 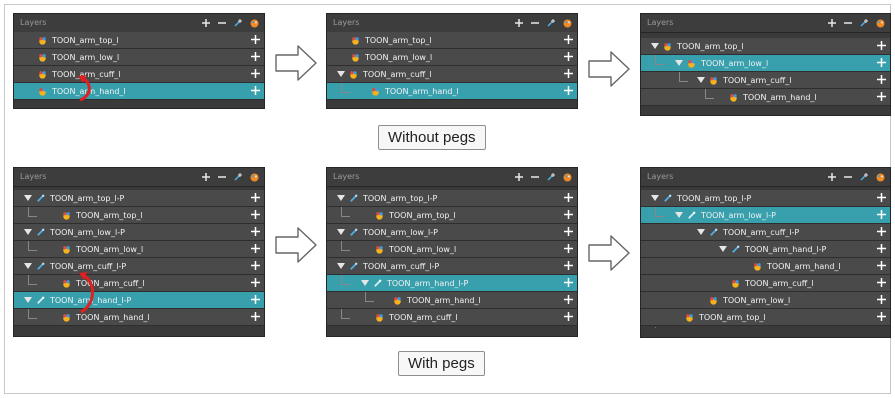 I want to click on layer-row-selected: TOON_arm_low_l-P, so click(x=765, y=215).